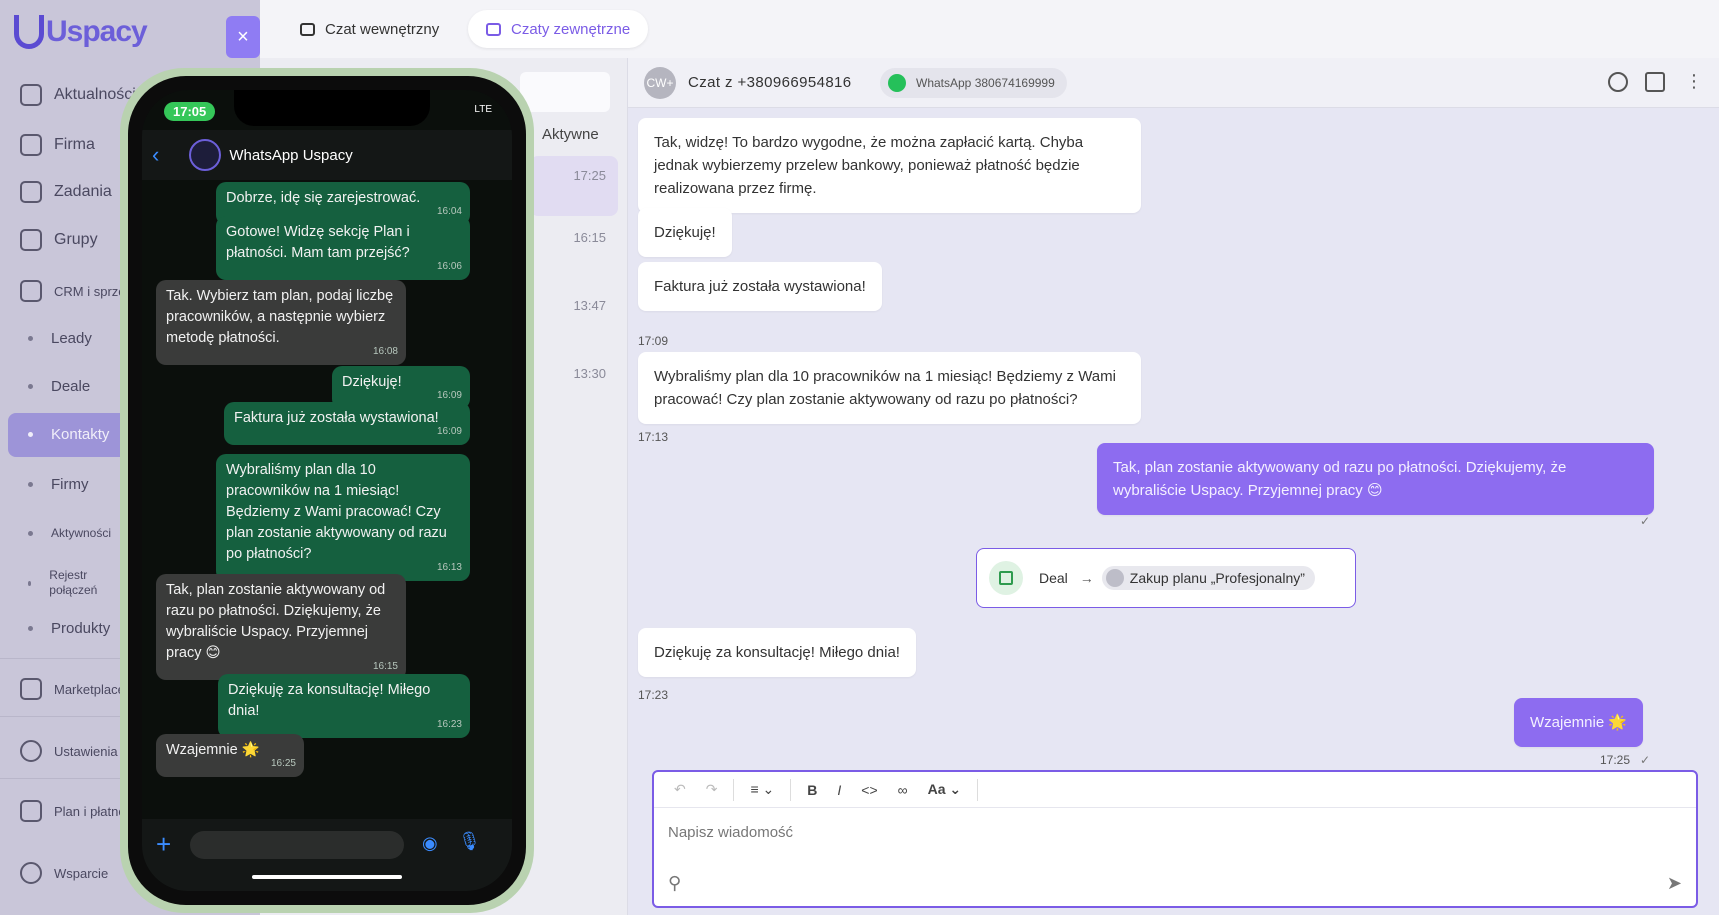 The height and width of the screenshot is (915, 1719). Describe the element at coordinates (1618, 82) in the screenshot. I see `check-circle-icon` at that location.